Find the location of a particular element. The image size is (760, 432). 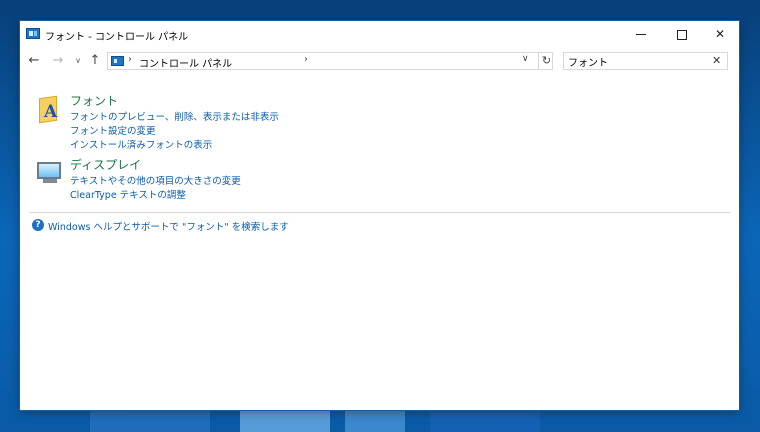

navigation-bar: ← → ∨ ↑ › コントロール パネル › ∨ ↻ ✕ is located at coordinates (379, 61).